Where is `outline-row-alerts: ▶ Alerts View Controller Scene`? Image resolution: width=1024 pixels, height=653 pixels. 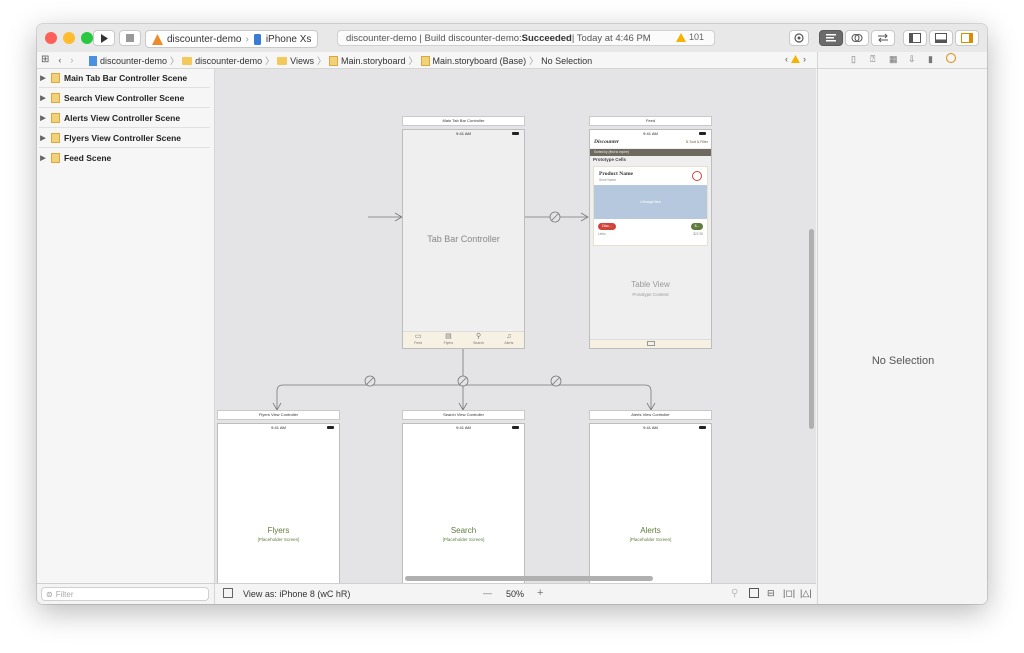
outline-row-alerts: ▶ Alerts View Controller Scene is located at coordinates (124, 118).